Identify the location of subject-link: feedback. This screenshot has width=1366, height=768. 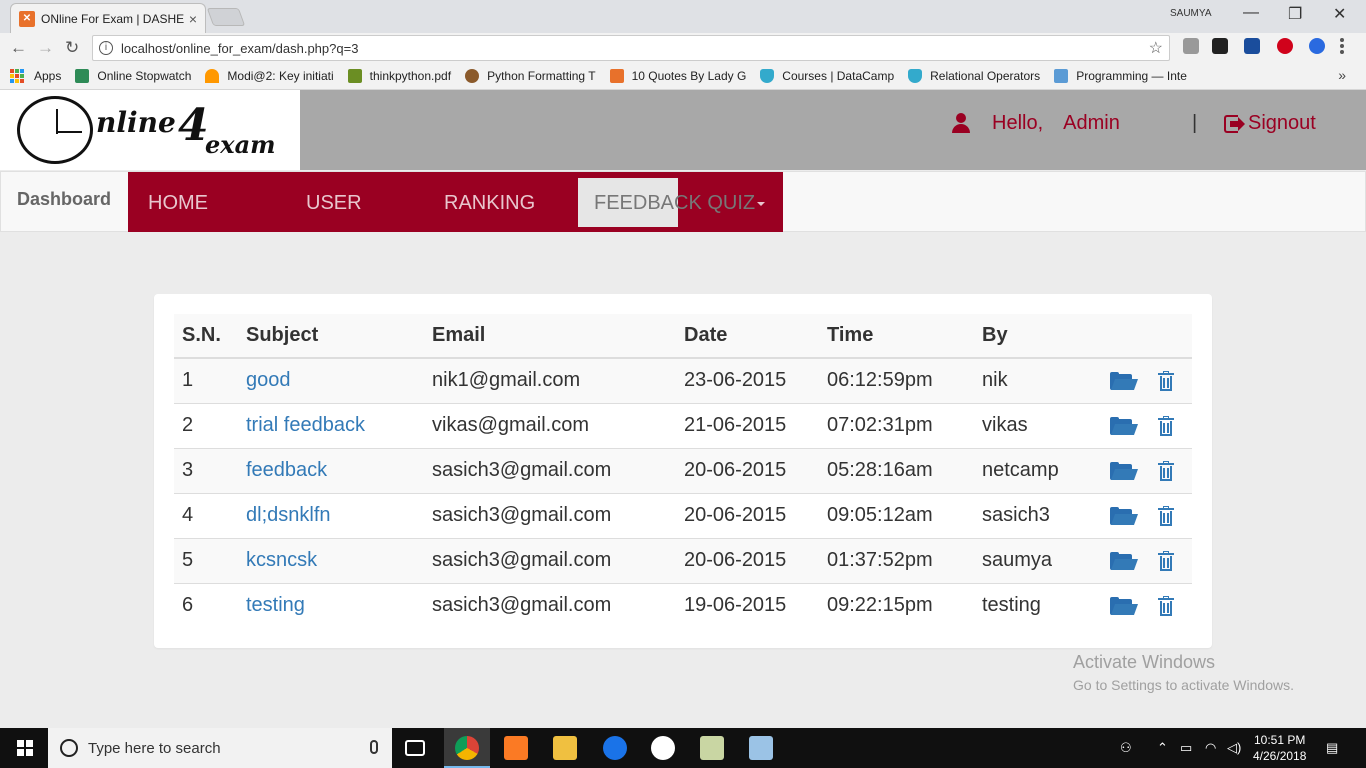
(286, 470).